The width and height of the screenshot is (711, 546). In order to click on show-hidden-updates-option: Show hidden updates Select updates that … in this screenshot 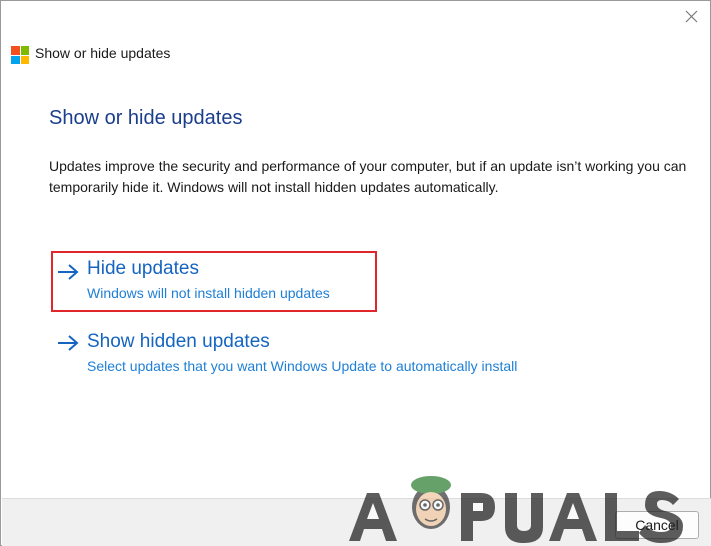, I will do `click(311, 356)`.